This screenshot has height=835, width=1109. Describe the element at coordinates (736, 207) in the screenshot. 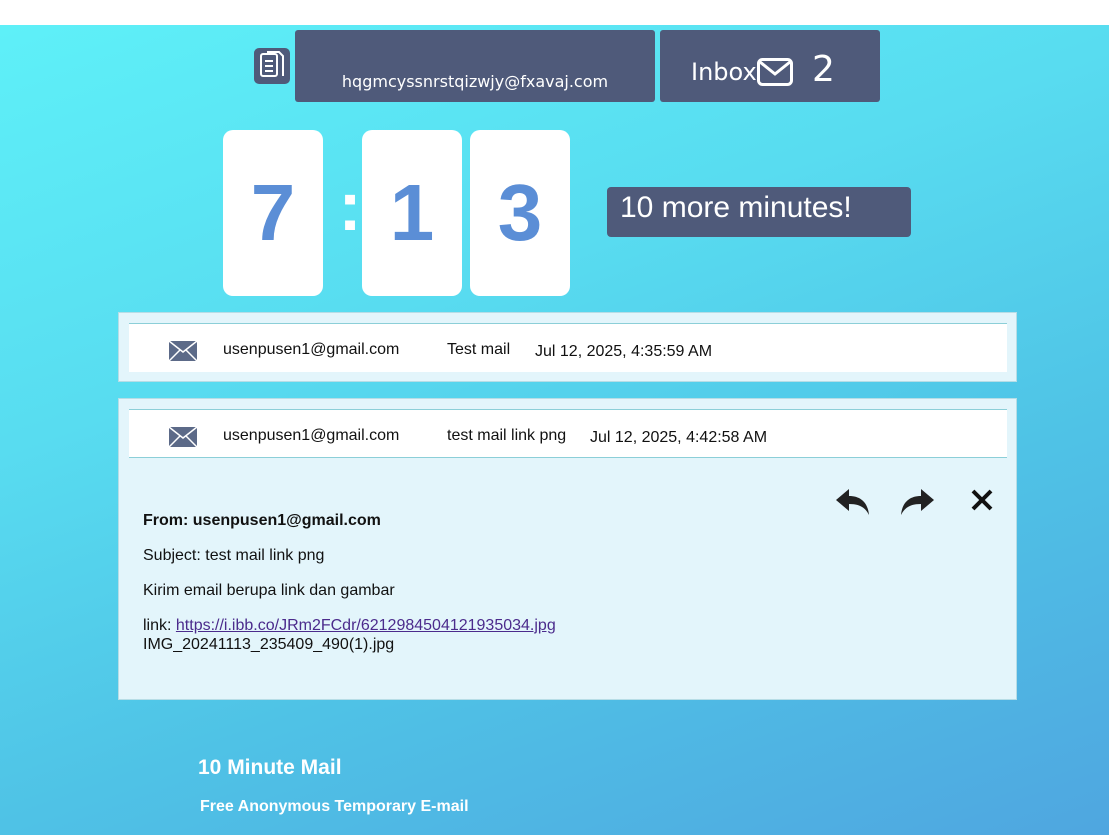

I see `more-minutes-label: 10 more minutes!` at that location.